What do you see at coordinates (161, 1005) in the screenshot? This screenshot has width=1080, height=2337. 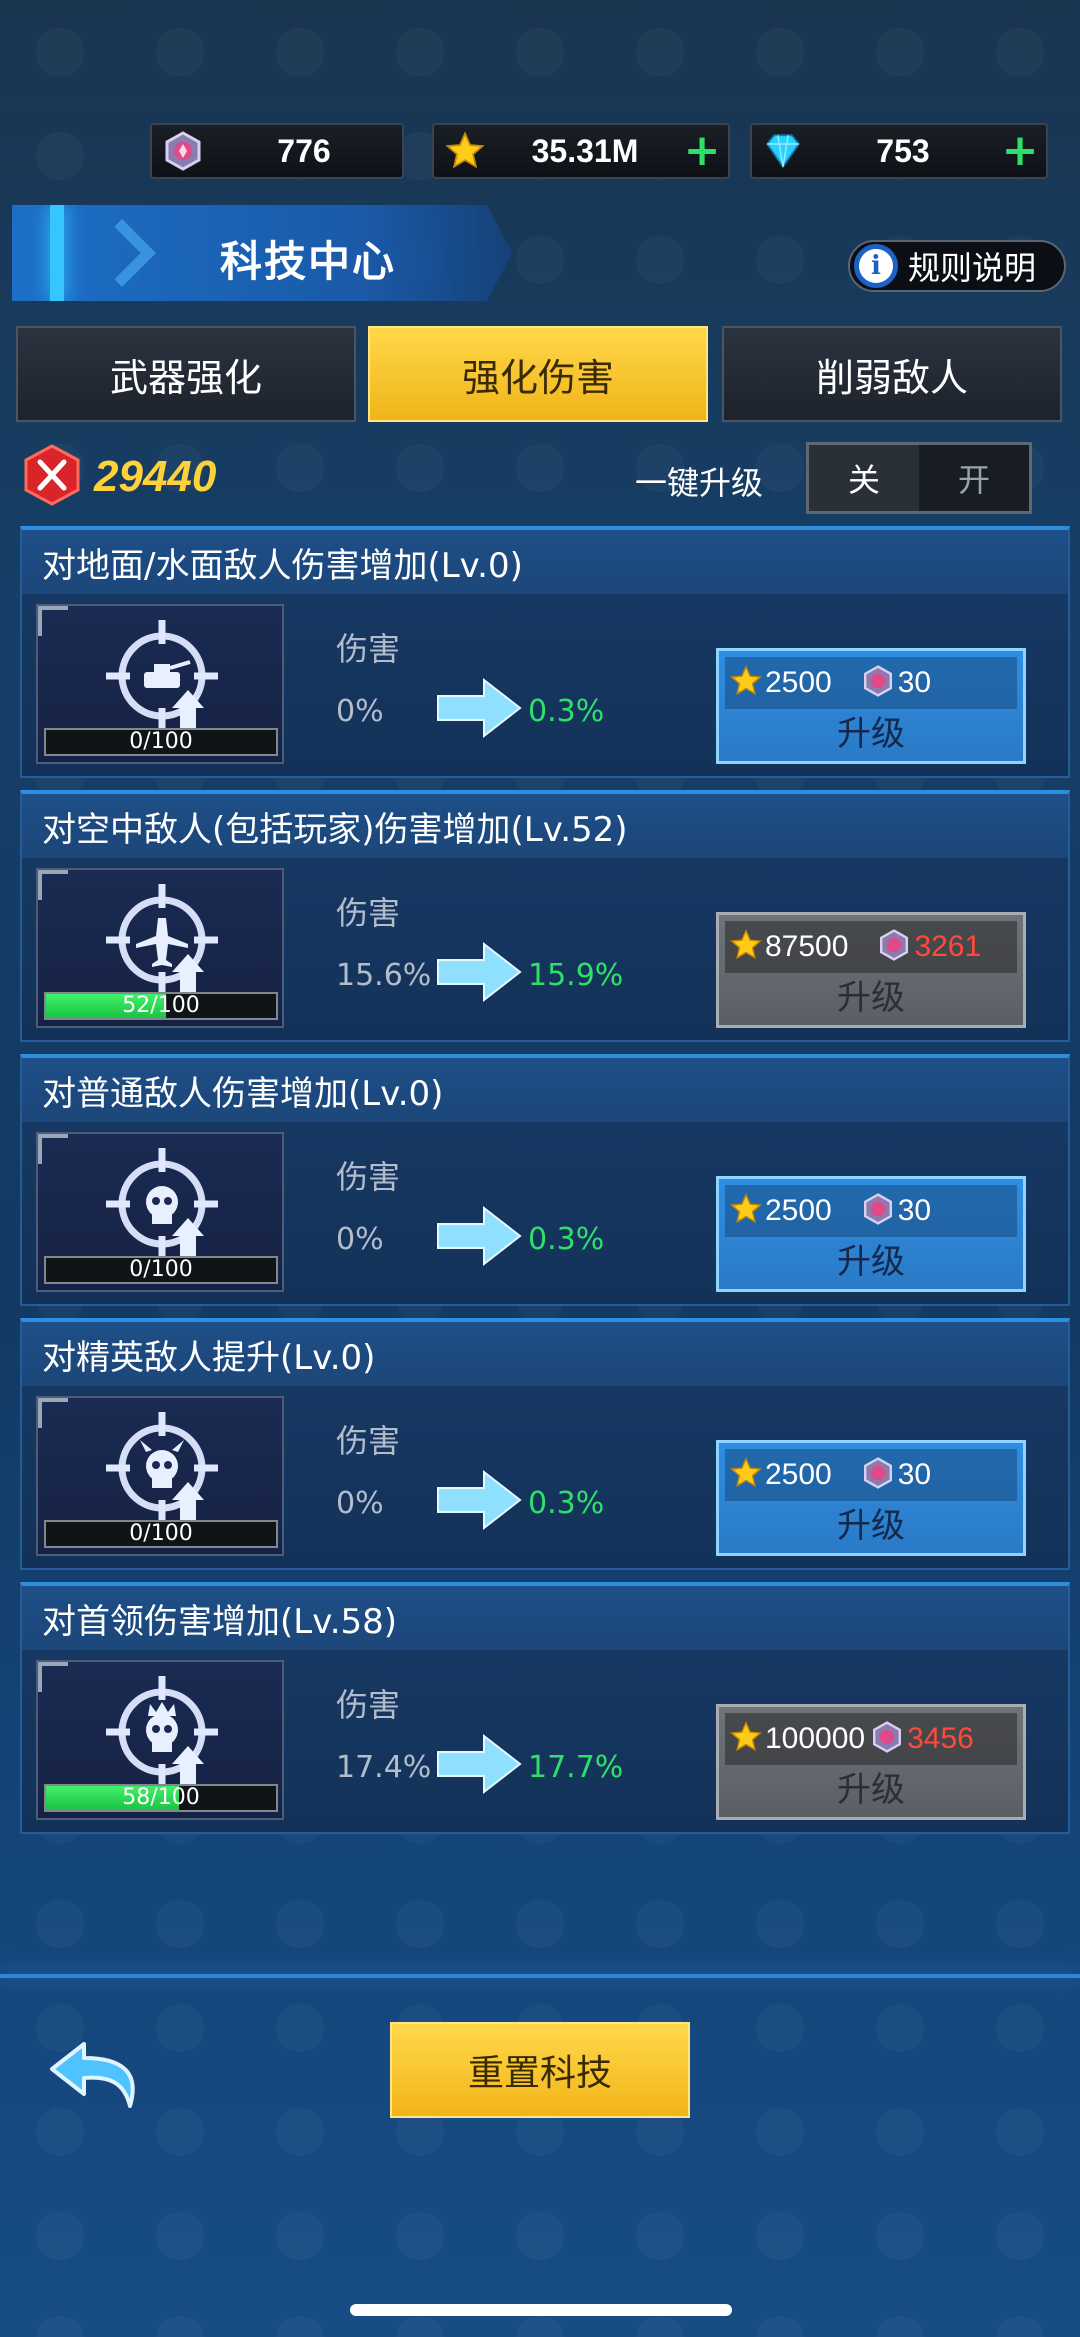 I see `progress-text: 52/100` at bounding box center [161, 1005].